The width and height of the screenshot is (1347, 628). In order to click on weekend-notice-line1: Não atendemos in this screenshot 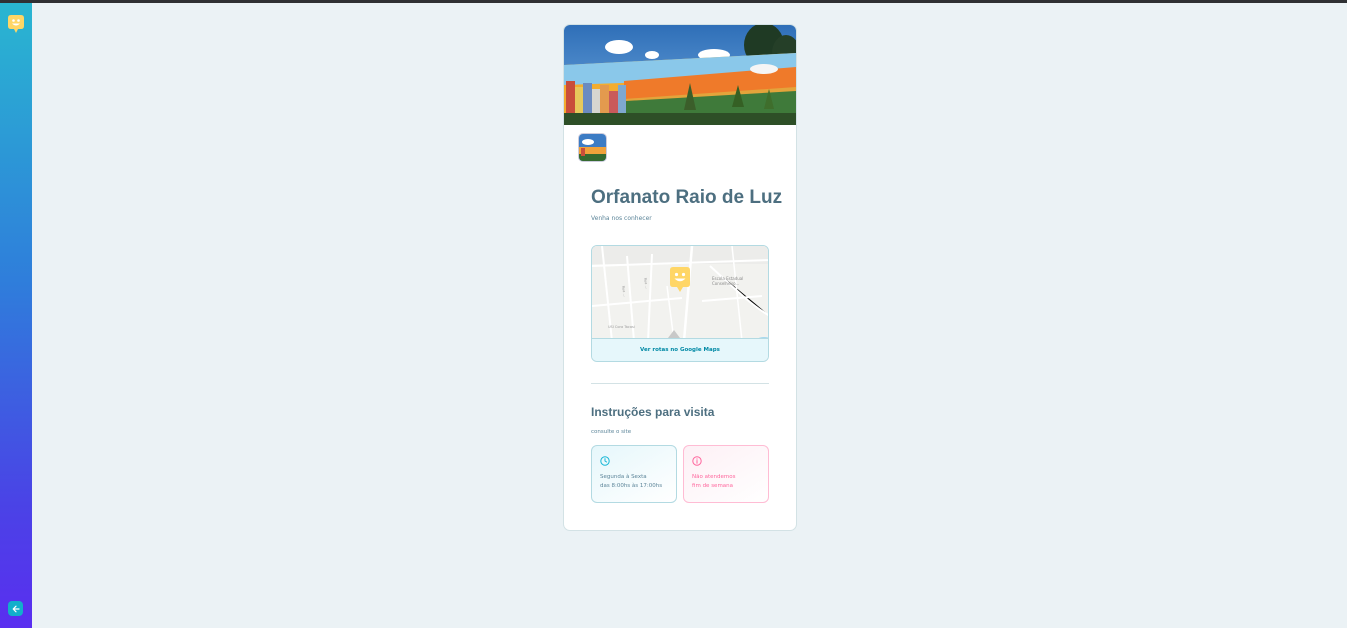, I will do `click(714, 477)`.